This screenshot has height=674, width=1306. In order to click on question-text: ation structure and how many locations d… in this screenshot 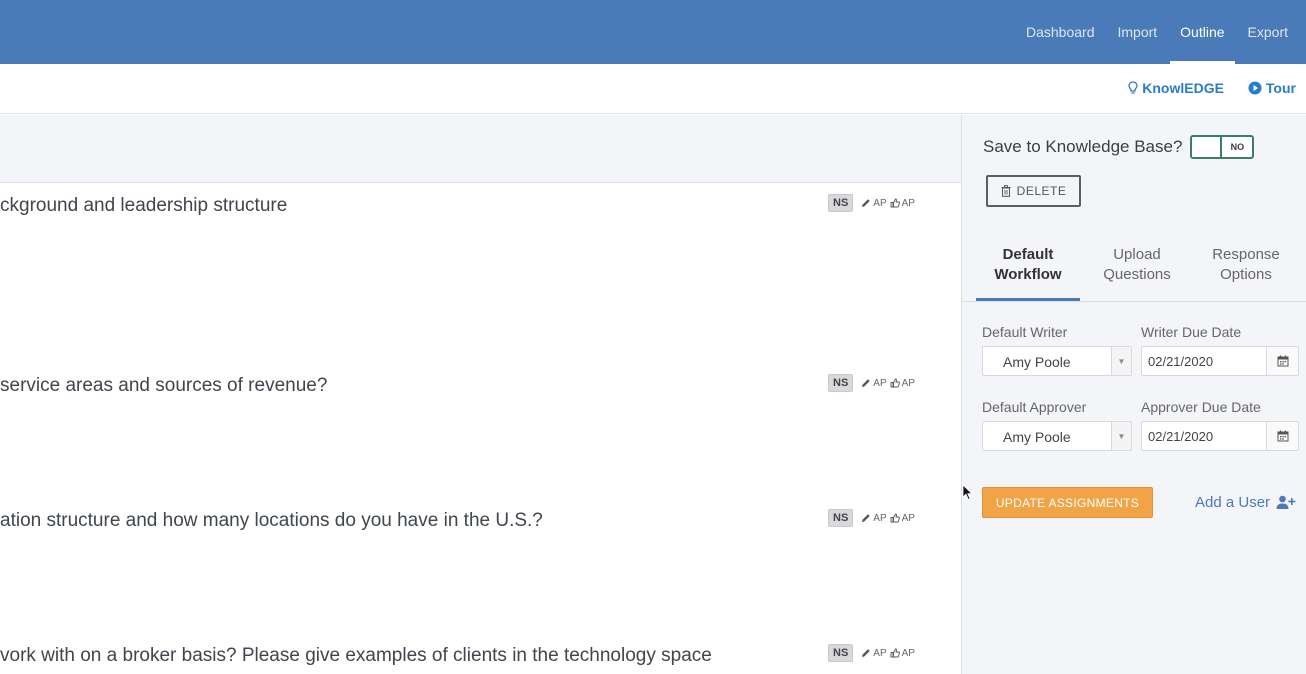, I will do `click(271, 521)`.